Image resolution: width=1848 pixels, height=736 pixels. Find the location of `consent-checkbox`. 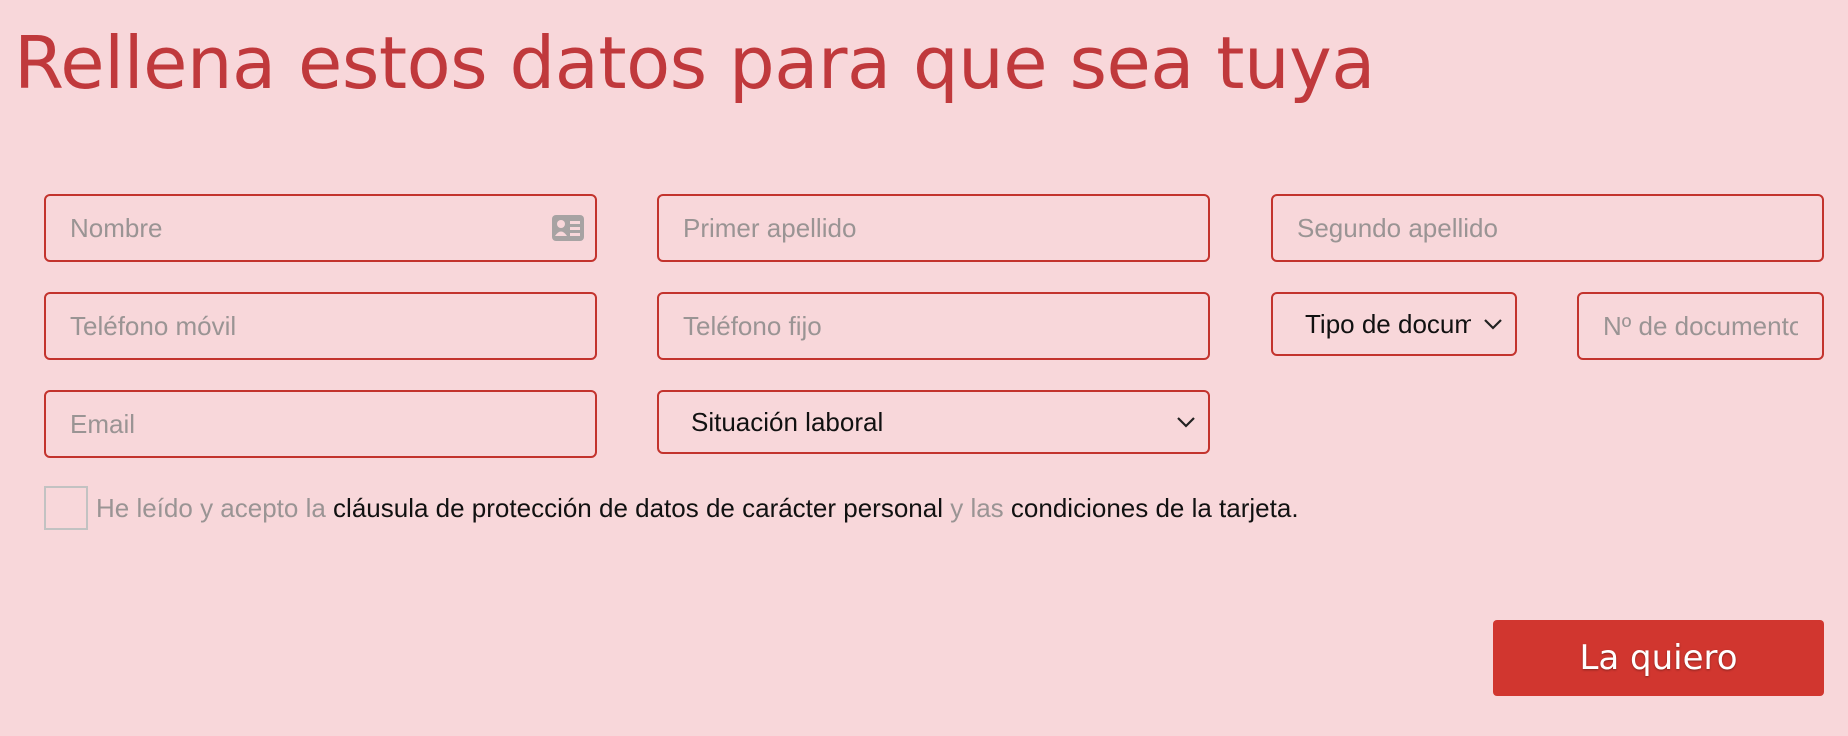

consent-checkbox is located at coordinates (66, 508).